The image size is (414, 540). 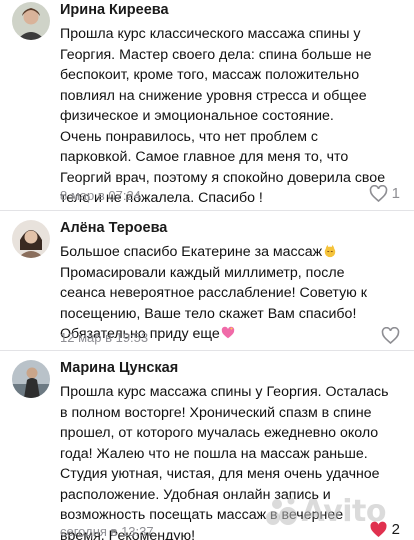 I want to click on watermark-text: Avito, so click(x=344, y=511).